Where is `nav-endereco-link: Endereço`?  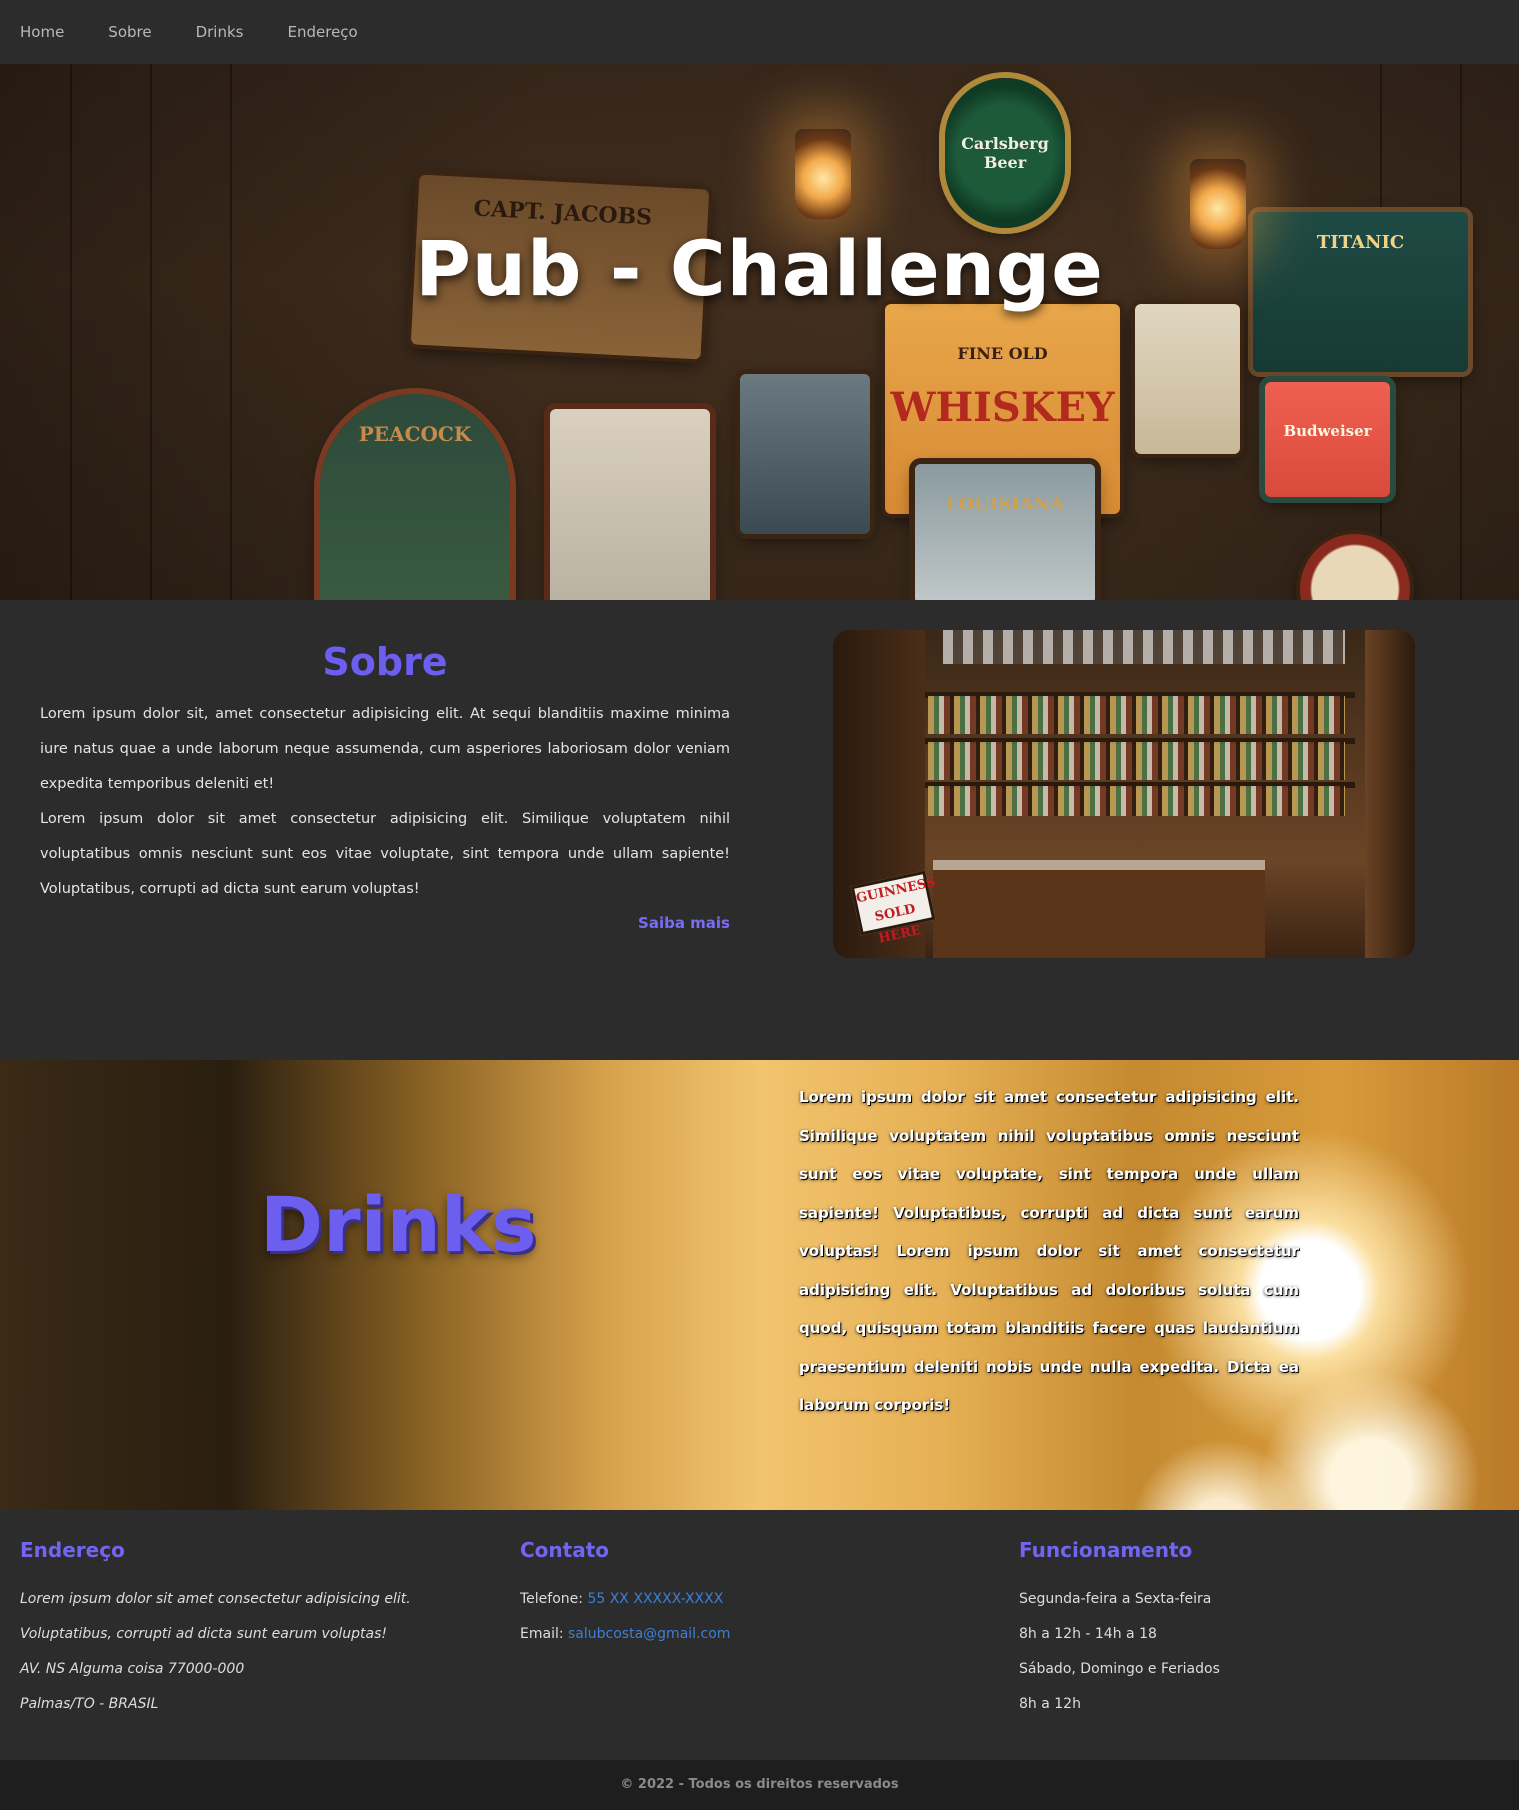 nav-endereco-link: Endereço is located at coordinates (323, 32).